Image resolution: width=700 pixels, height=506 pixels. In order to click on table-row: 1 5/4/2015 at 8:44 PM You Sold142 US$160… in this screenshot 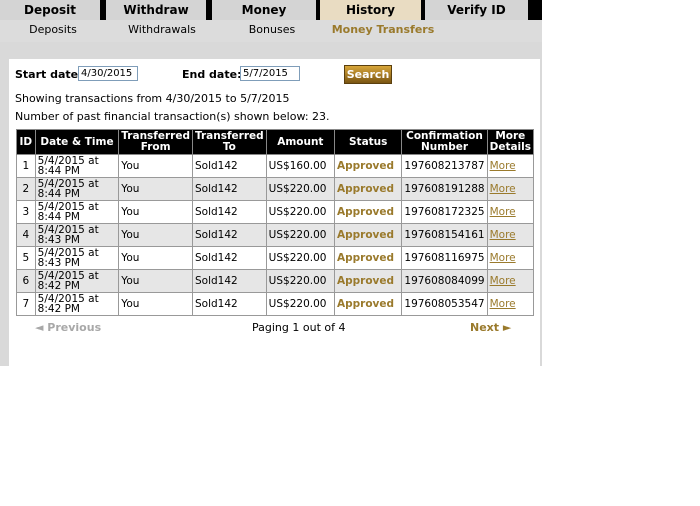, I will do `click(275, 166)`.